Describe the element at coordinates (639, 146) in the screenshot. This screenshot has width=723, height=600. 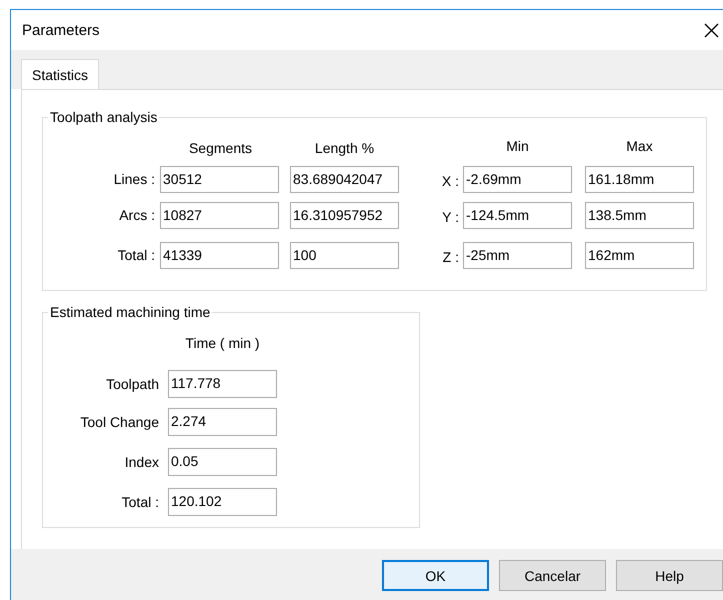
I see `column-header: Max` at that location.